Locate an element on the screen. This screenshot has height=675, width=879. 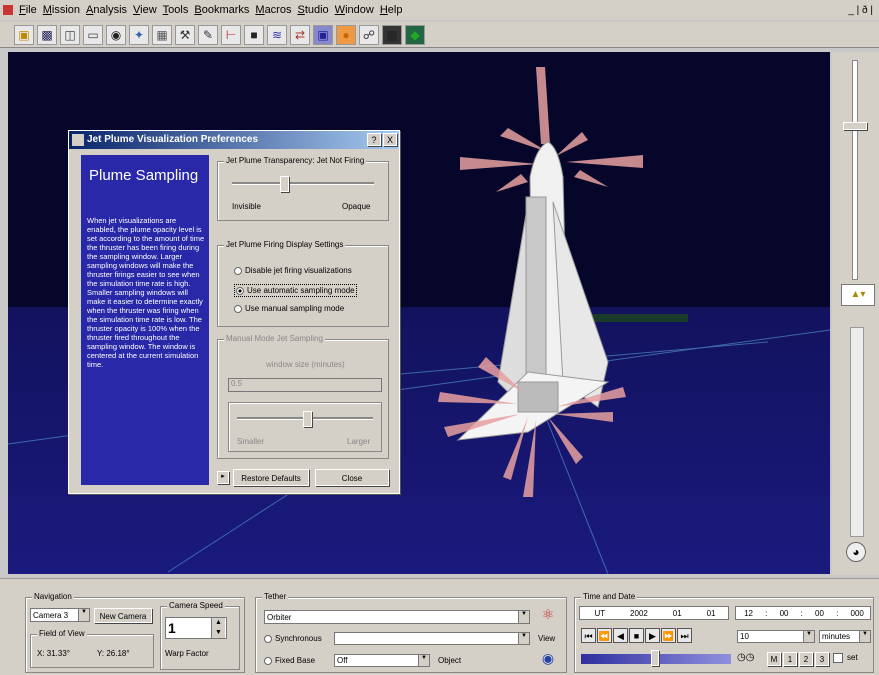
stop-icon: ■ is located at coordinates (636, 635).